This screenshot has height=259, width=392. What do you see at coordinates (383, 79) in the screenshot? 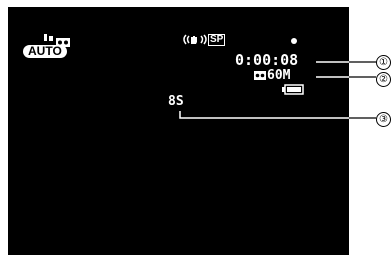
I see `callout-label-2: ②` at bounding box center [383, 79].